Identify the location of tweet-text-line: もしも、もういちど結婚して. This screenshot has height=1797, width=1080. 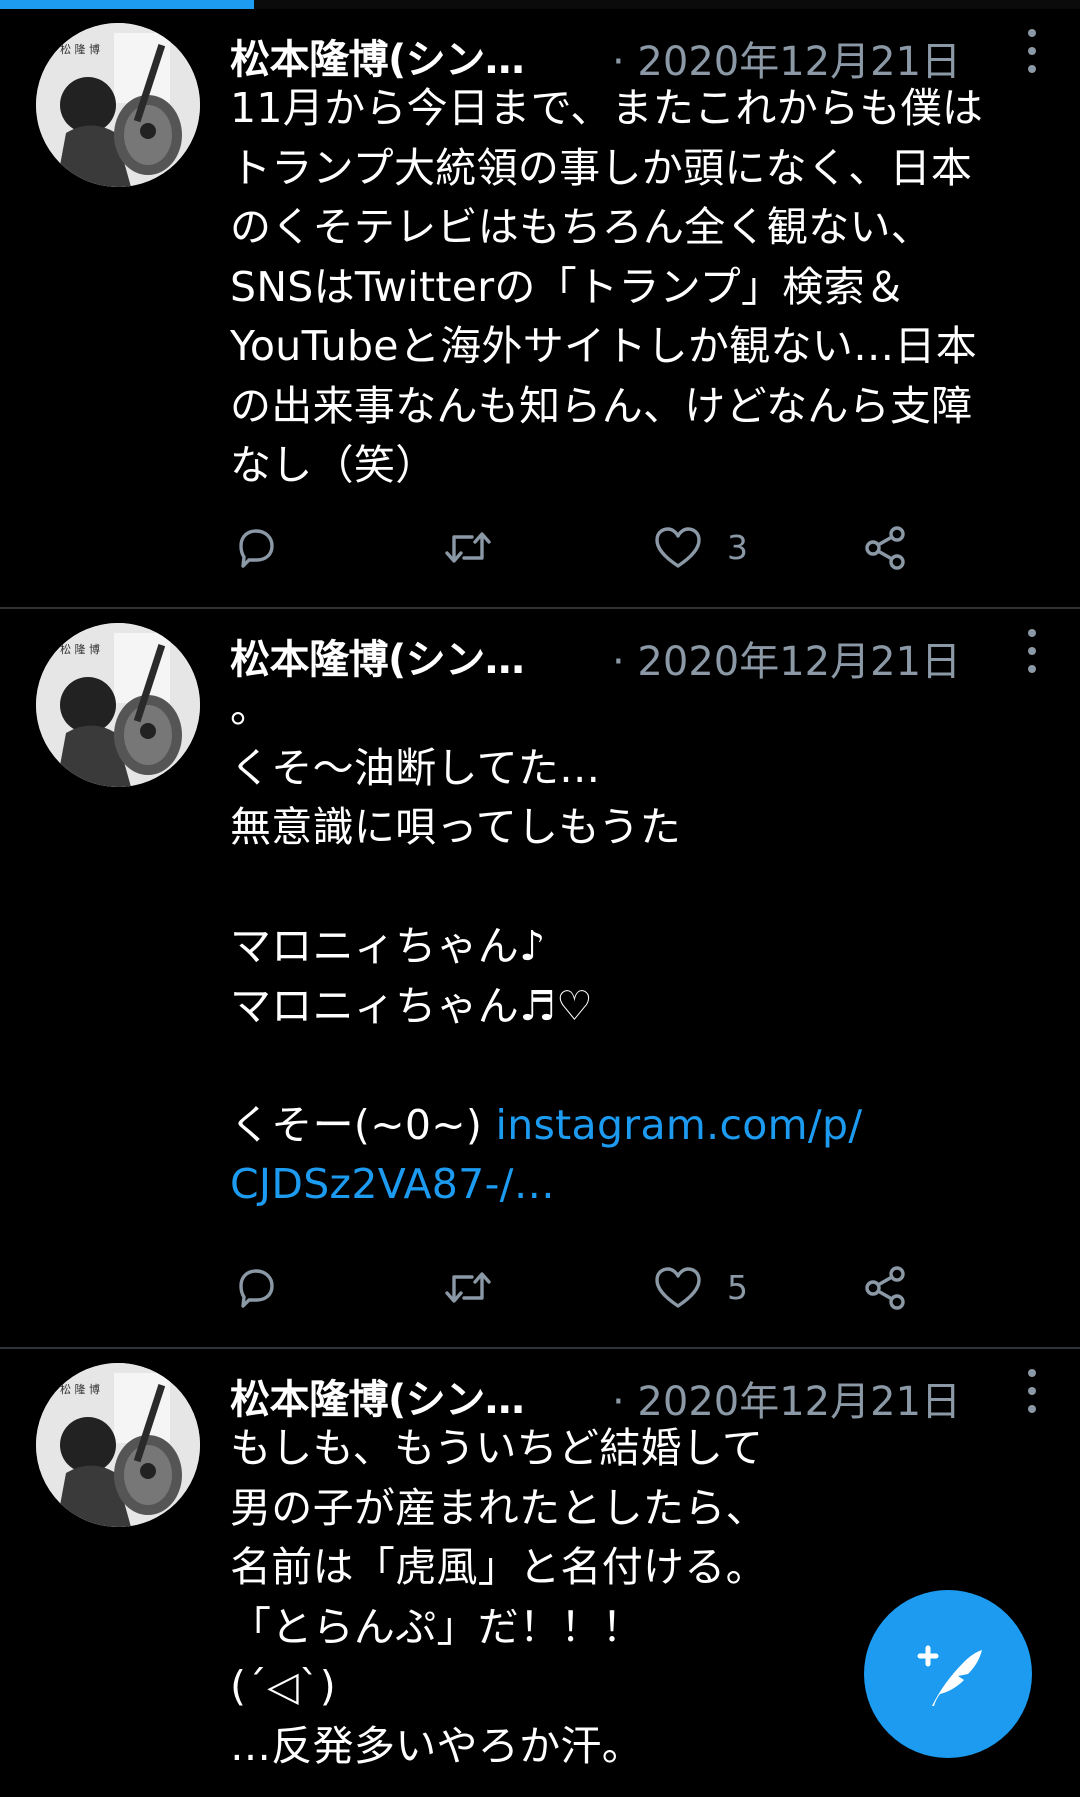
(497, 1448).